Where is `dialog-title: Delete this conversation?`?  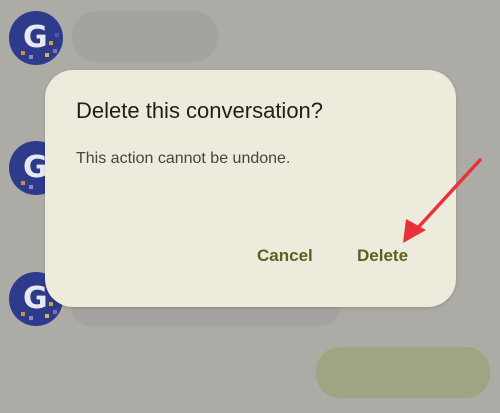
dialog-title: Delete this conversation? is located at coordinates (200, 110).